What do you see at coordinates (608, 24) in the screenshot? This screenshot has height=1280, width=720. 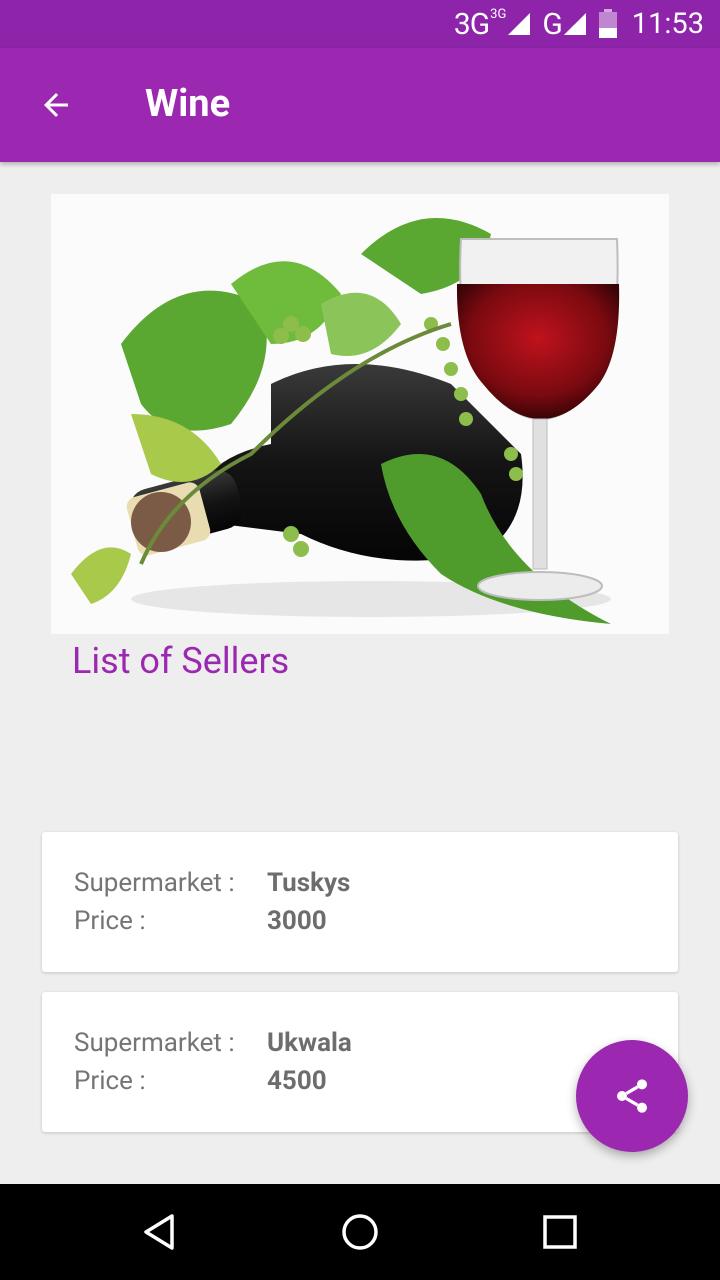 I see `battery-icon` at bounding box center [608, 24].